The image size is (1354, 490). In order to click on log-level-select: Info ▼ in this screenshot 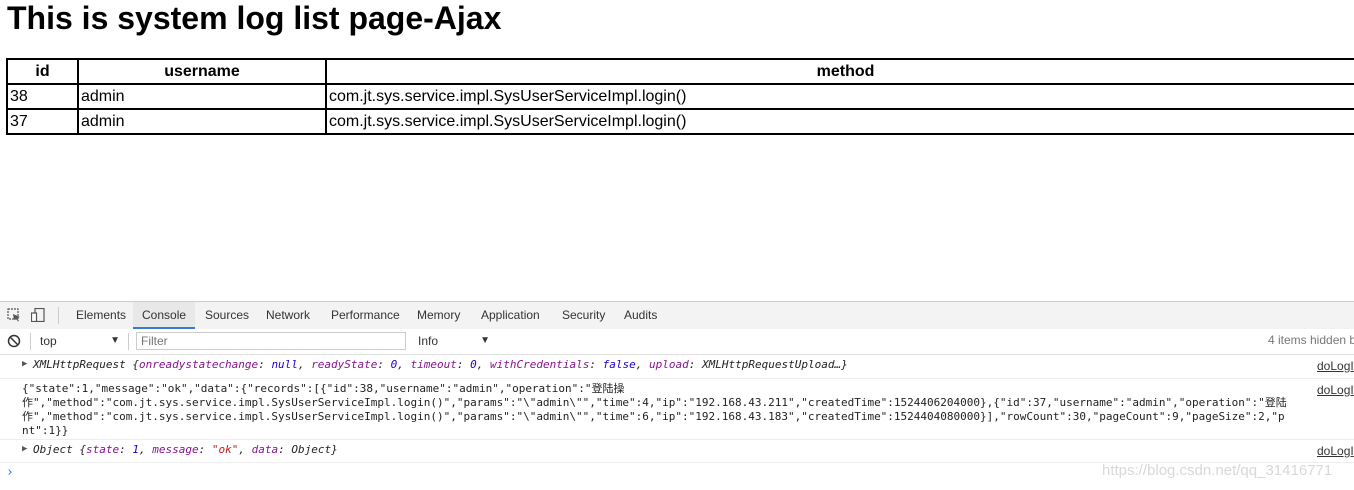, I will do `click(454, 341)`.